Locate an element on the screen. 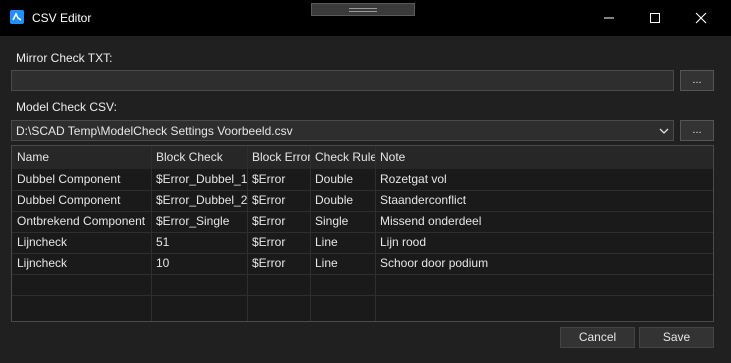 This screenshot has width=731, height=363. minimize-button is located at coordinates (609, 18).